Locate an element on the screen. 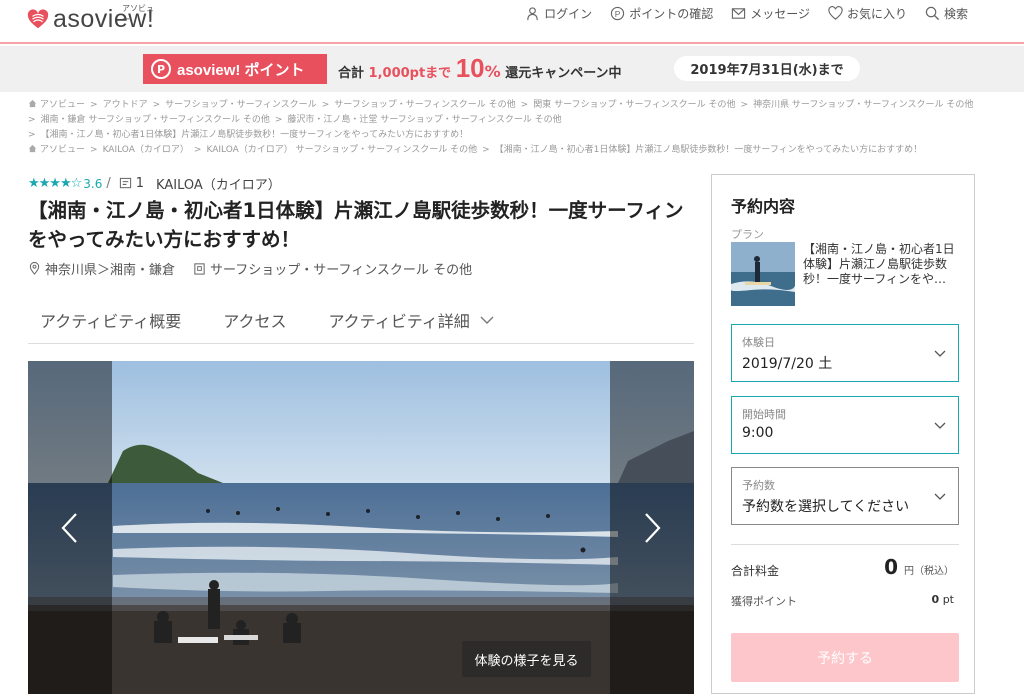  quantity-select-value: 予約数を選択してください is located at coordinates (826, 507).